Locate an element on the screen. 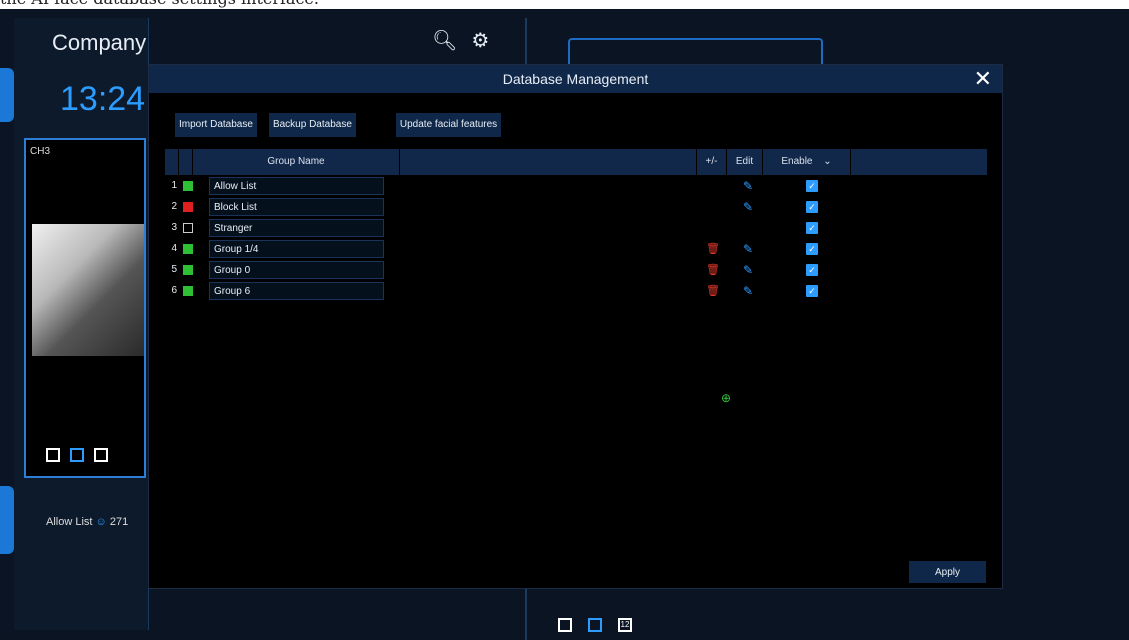  group-name-field: Group 0 is located at coordinates (296, 269).